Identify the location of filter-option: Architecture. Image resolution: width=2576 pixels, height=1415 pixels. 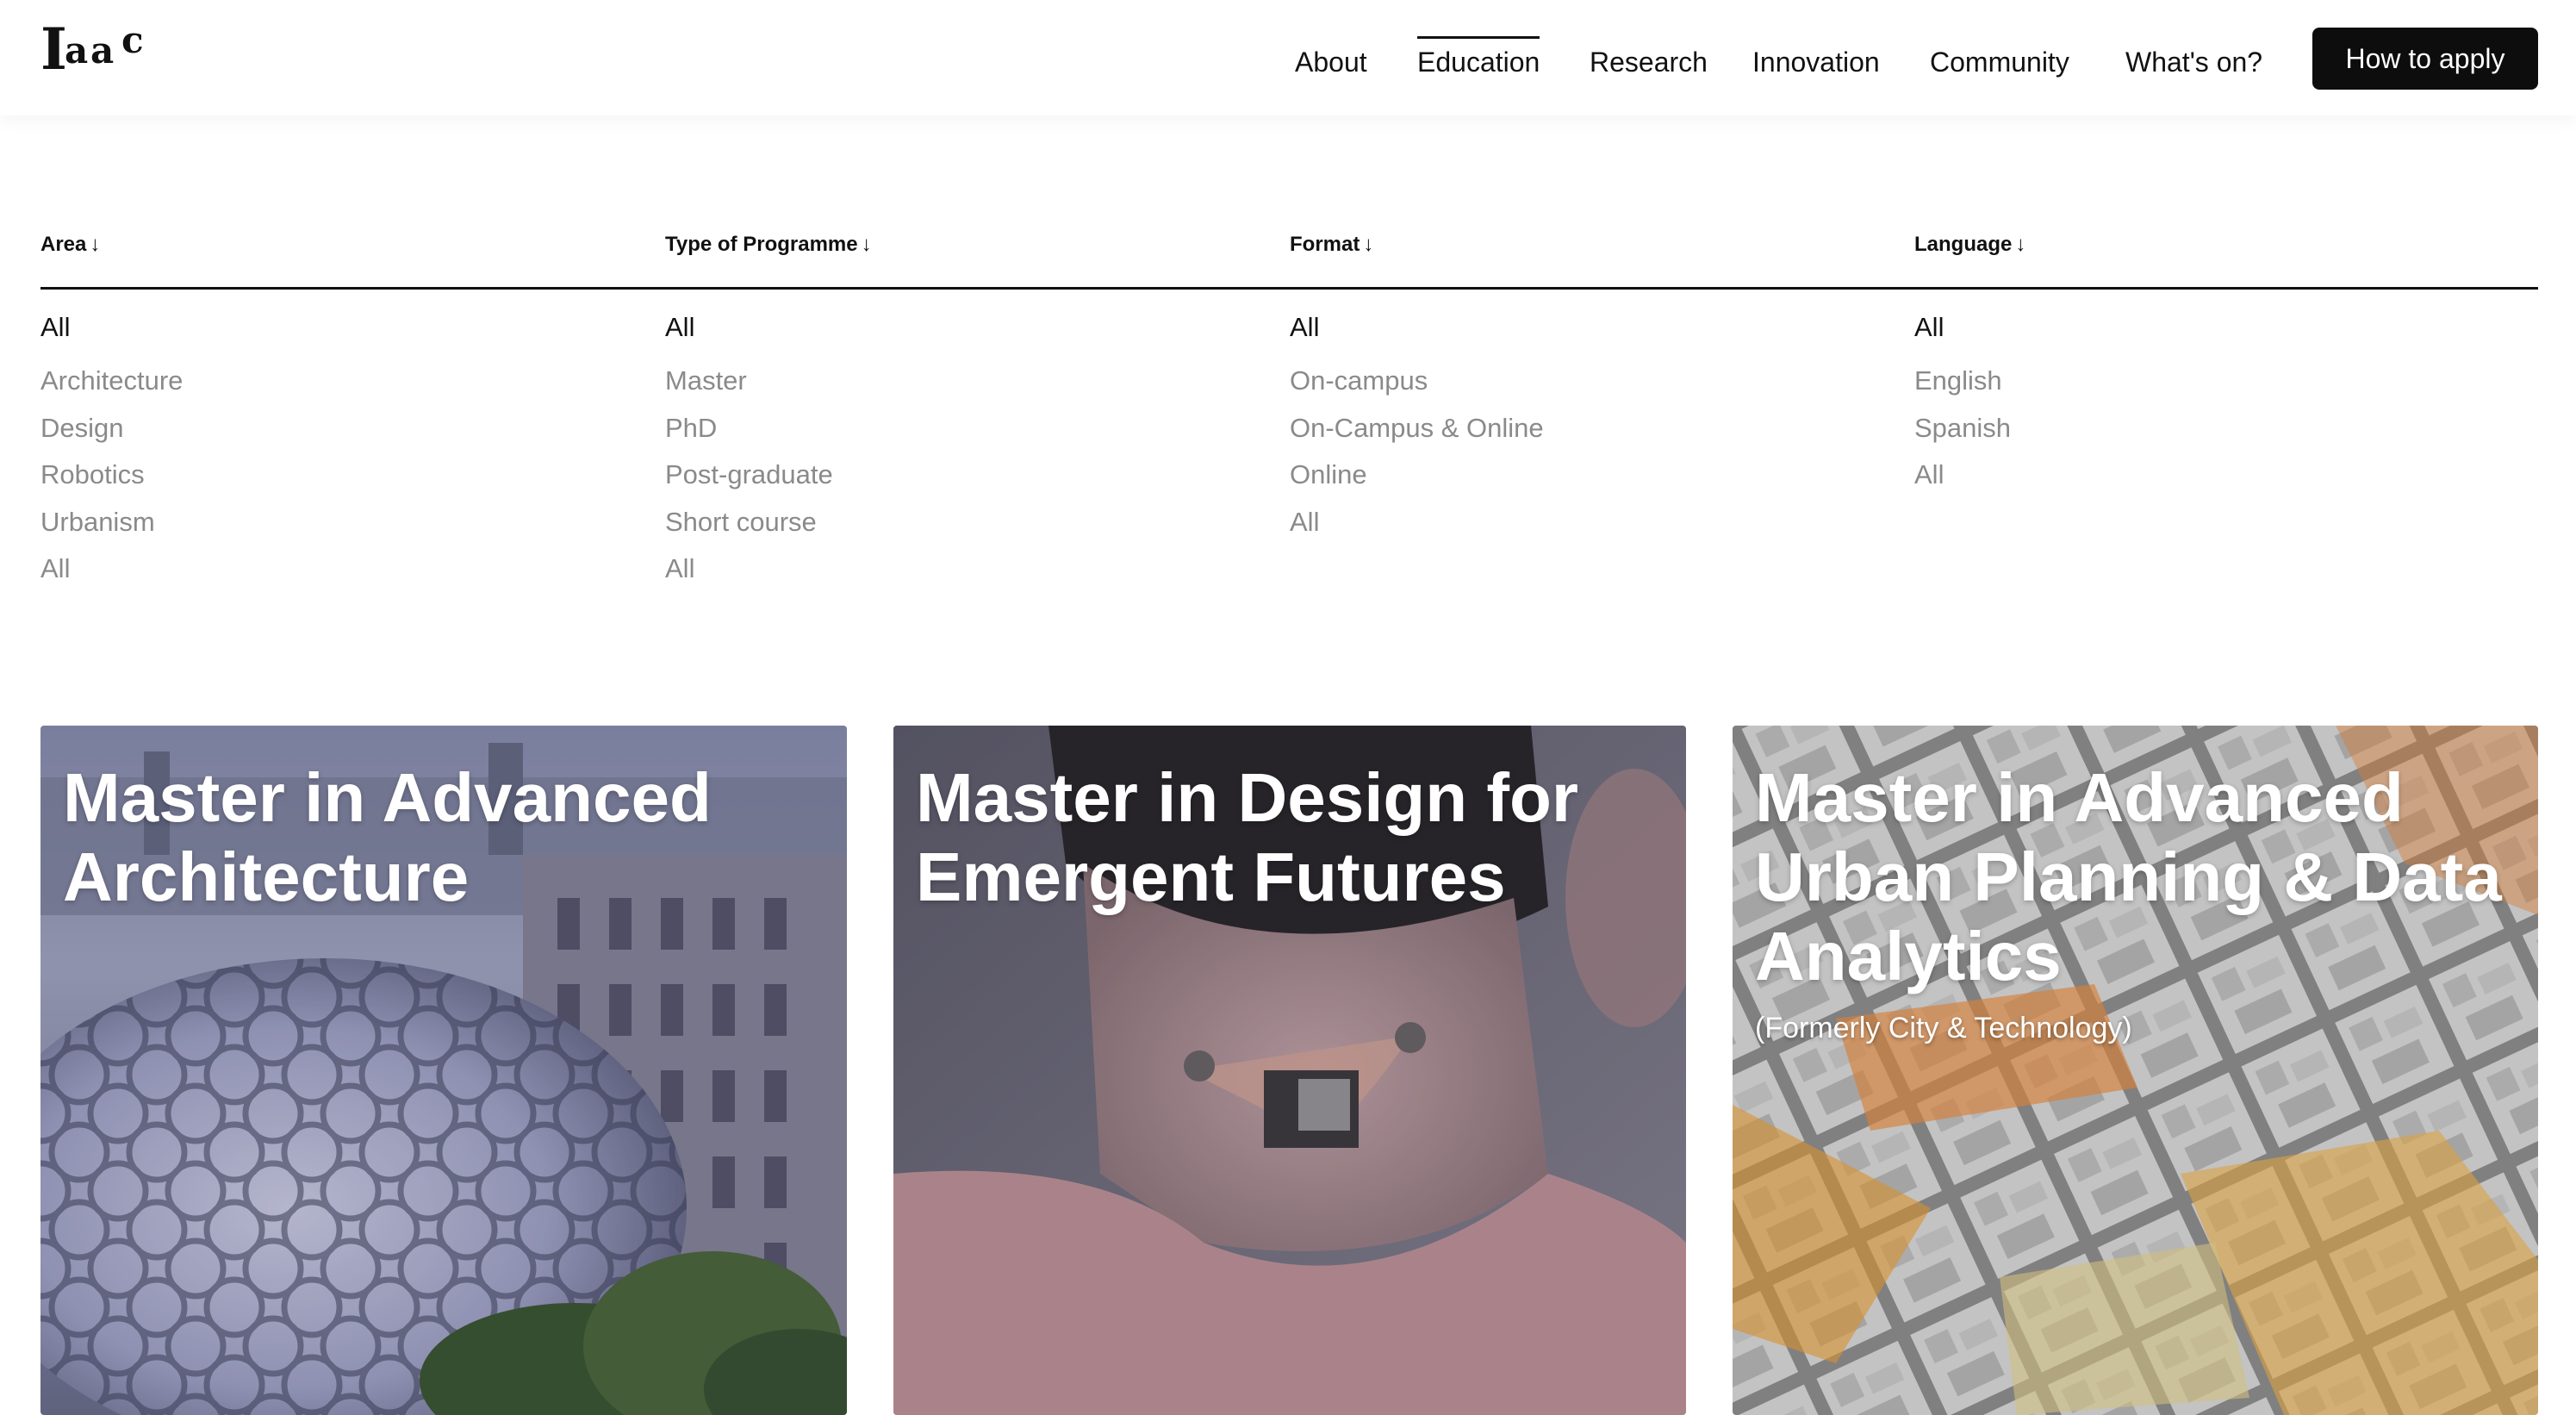
(112, 381).